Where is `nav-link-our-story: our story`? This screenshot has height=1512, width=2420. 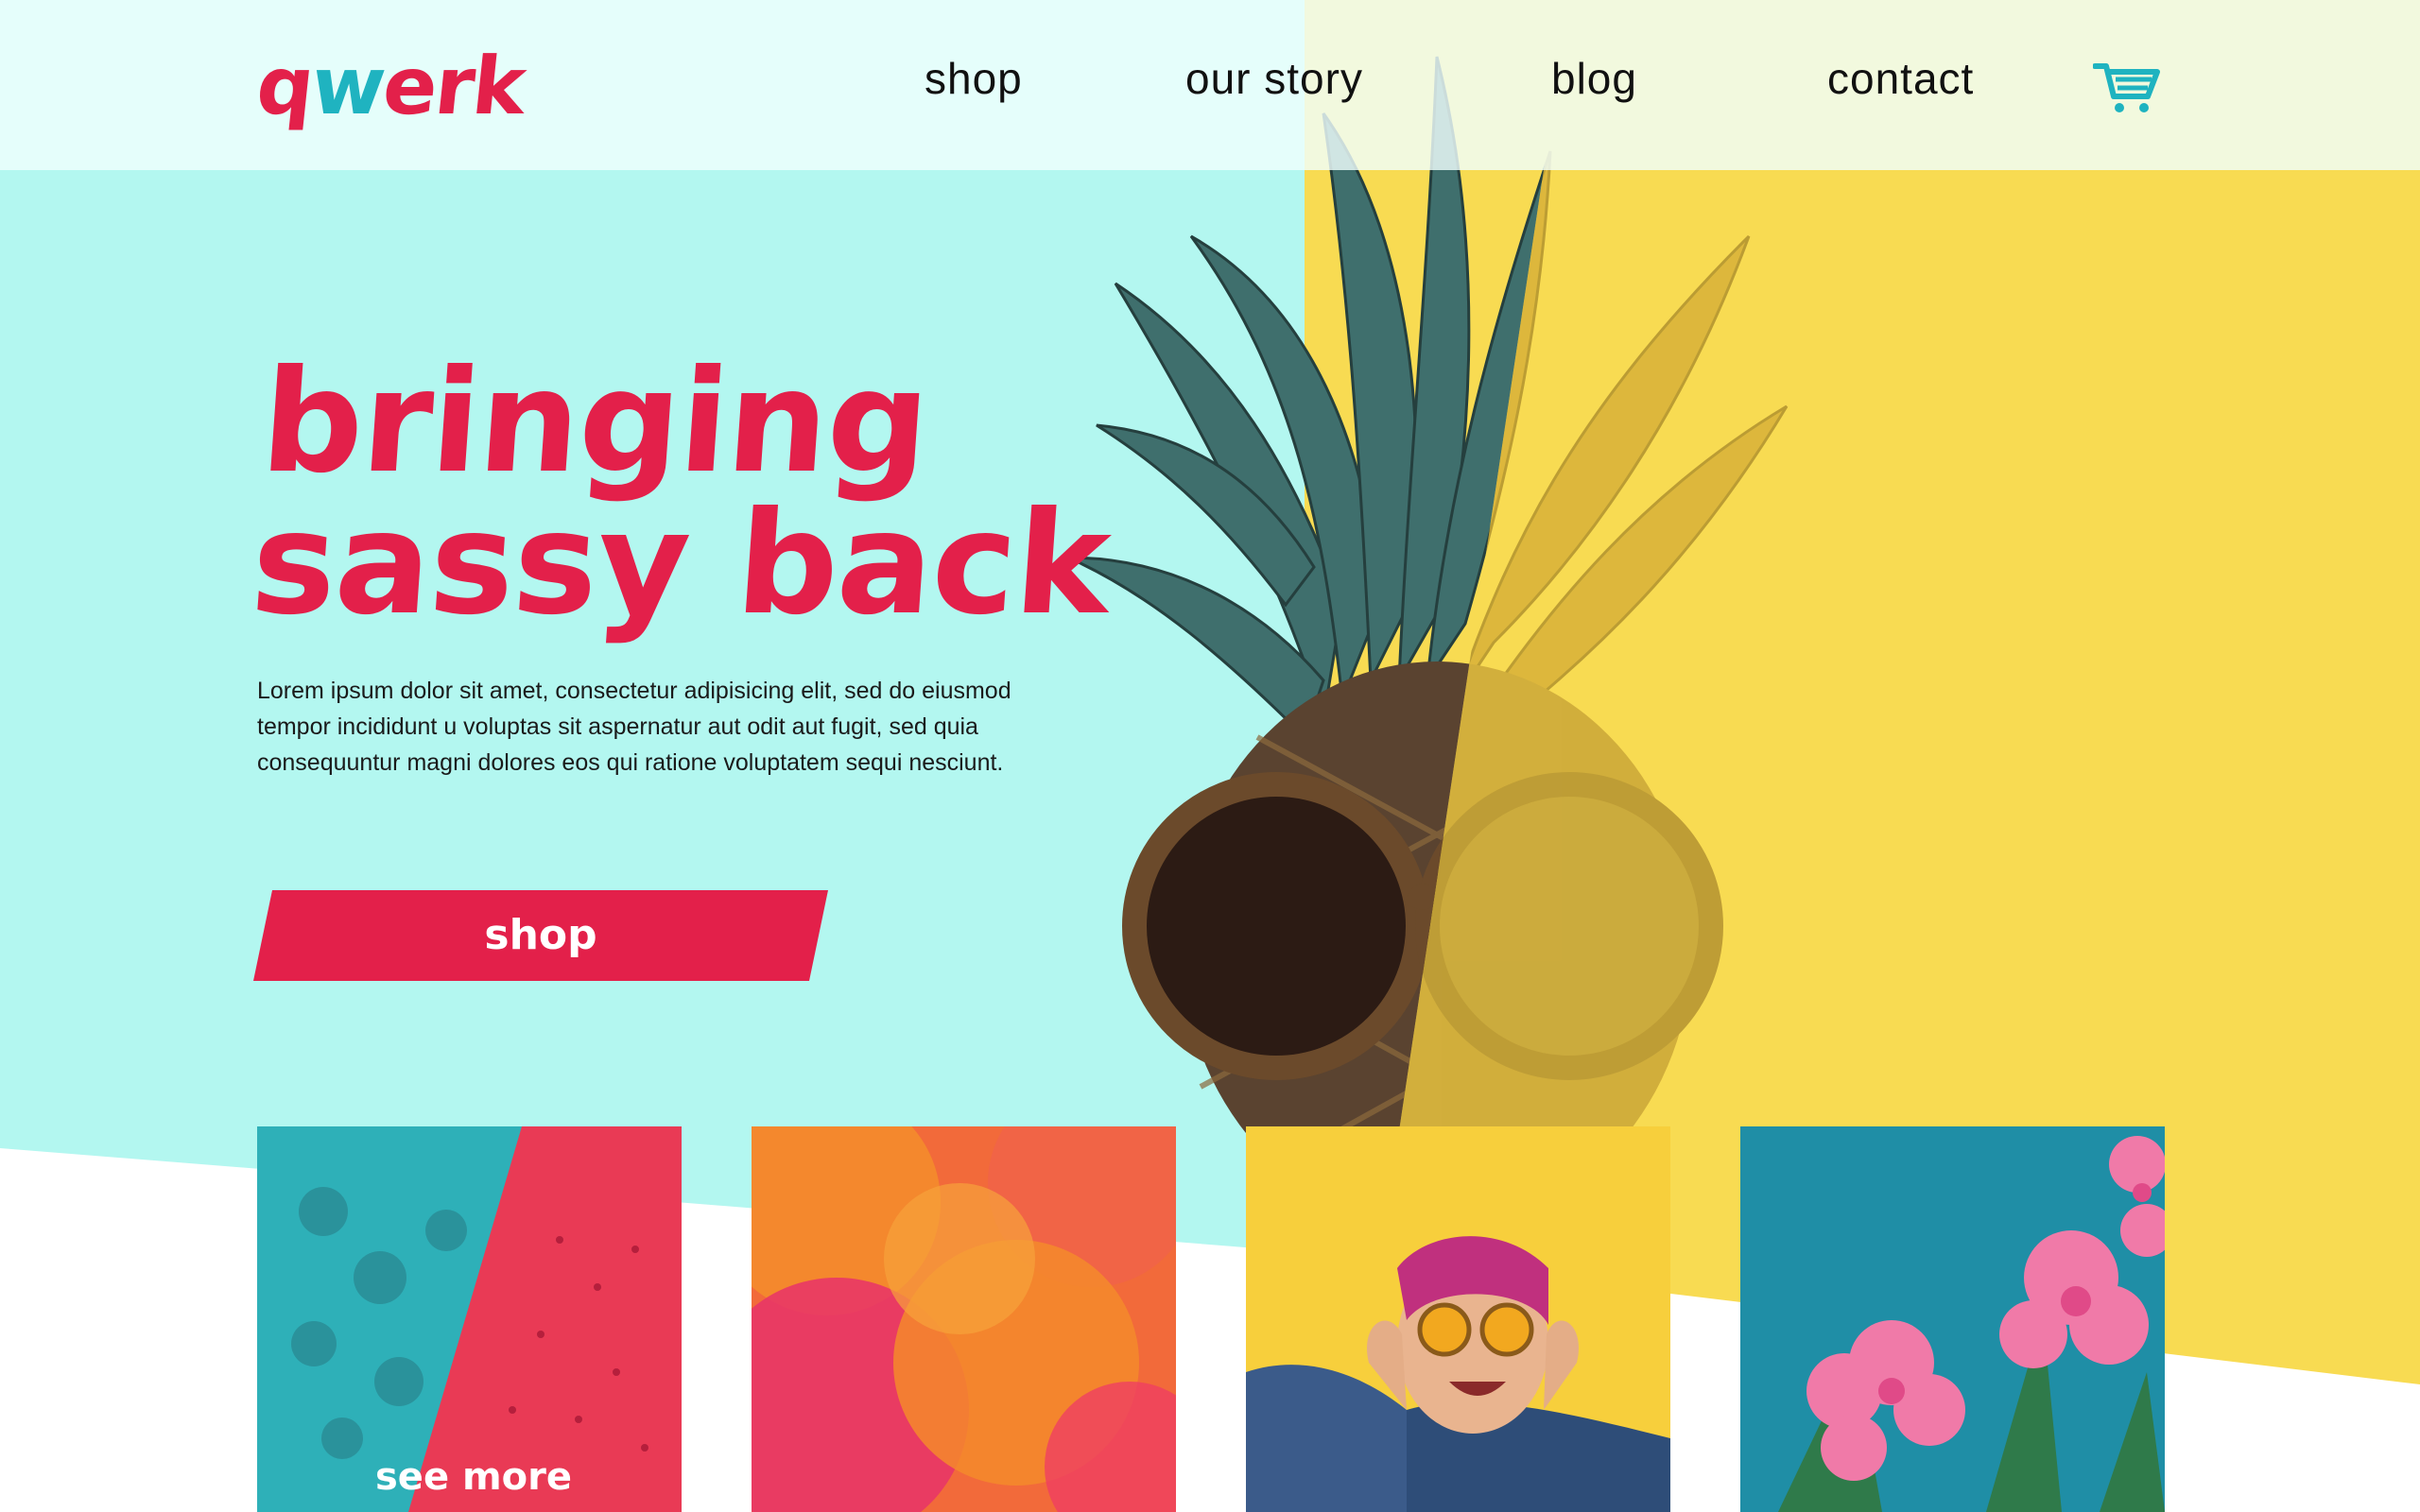
nav-link-our-story: our story is located at coordinates (1274, 78).